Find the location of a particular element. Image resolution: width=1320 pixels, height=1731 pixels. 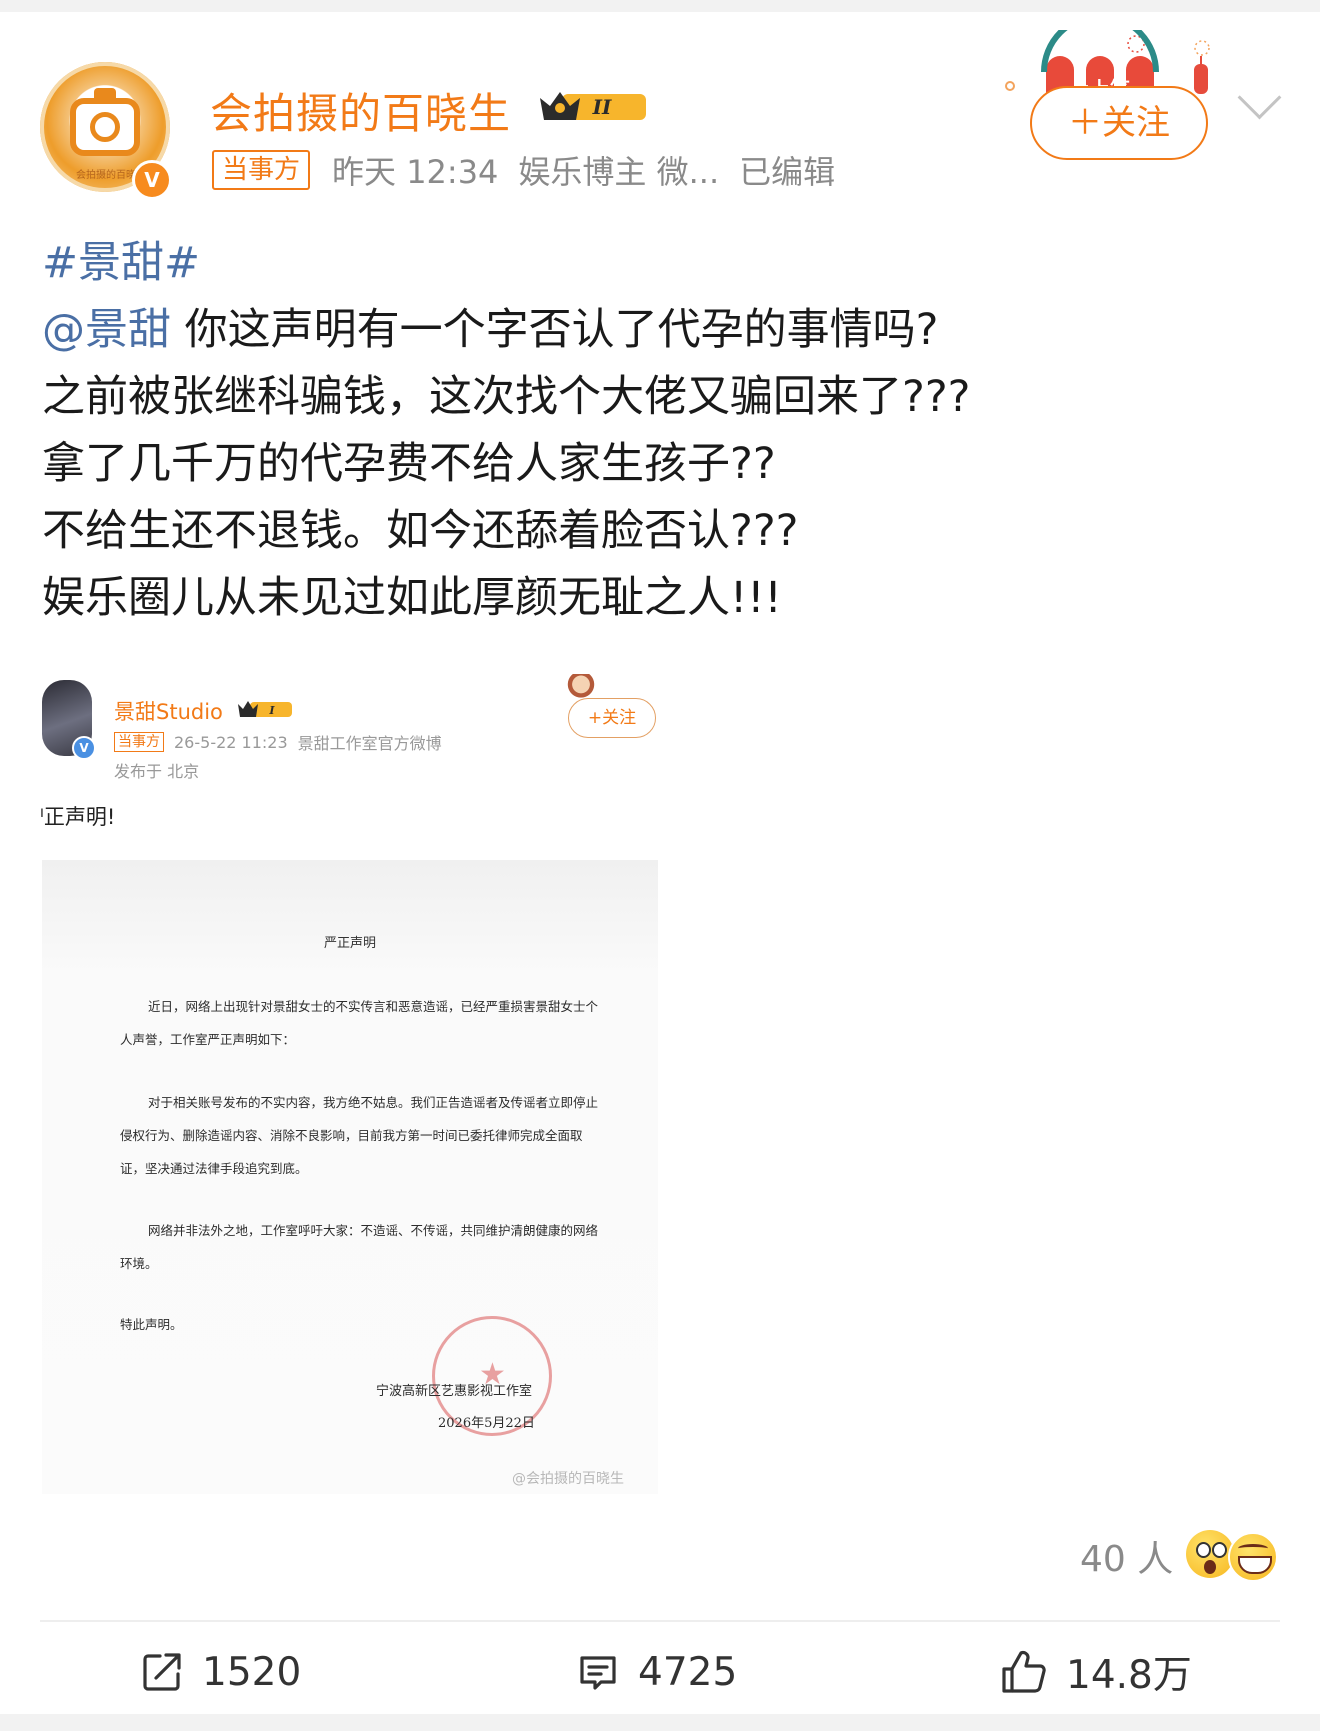

verified-badge: V is located at coordinates (152, 180).